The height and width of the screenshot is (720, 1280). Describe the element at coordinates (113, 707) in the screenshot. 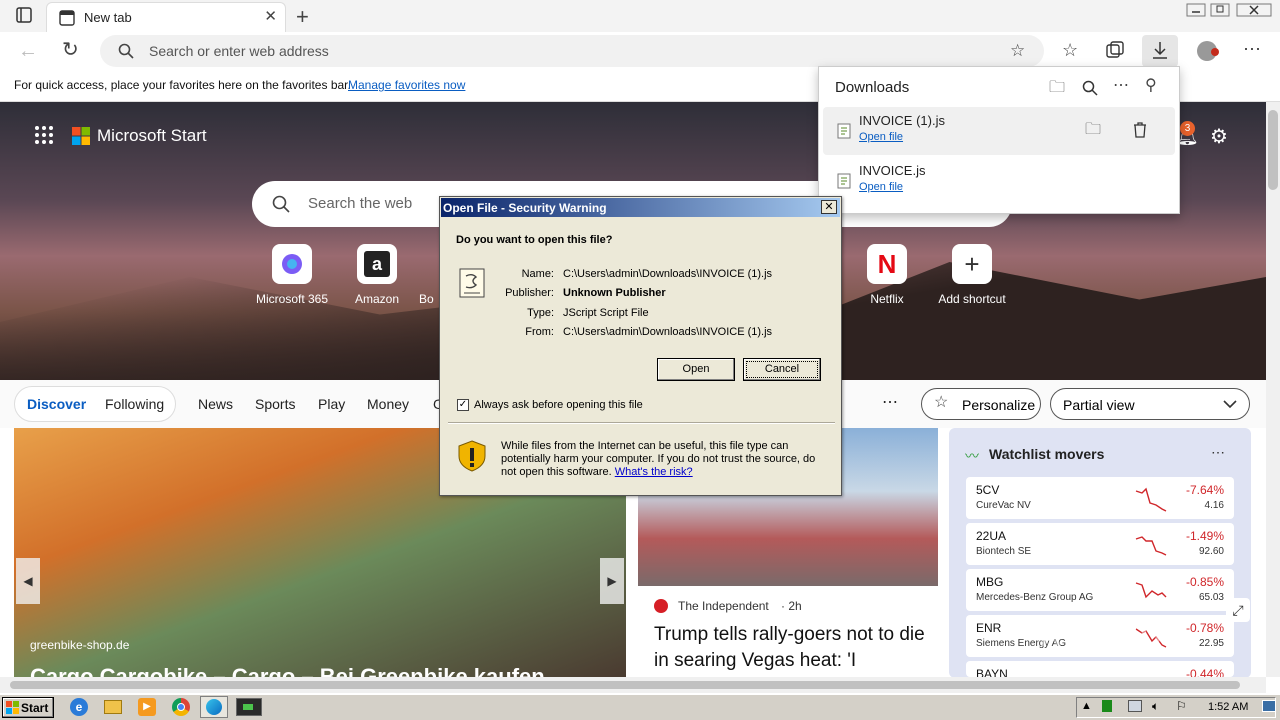

I see `explorer-icon` at that location.